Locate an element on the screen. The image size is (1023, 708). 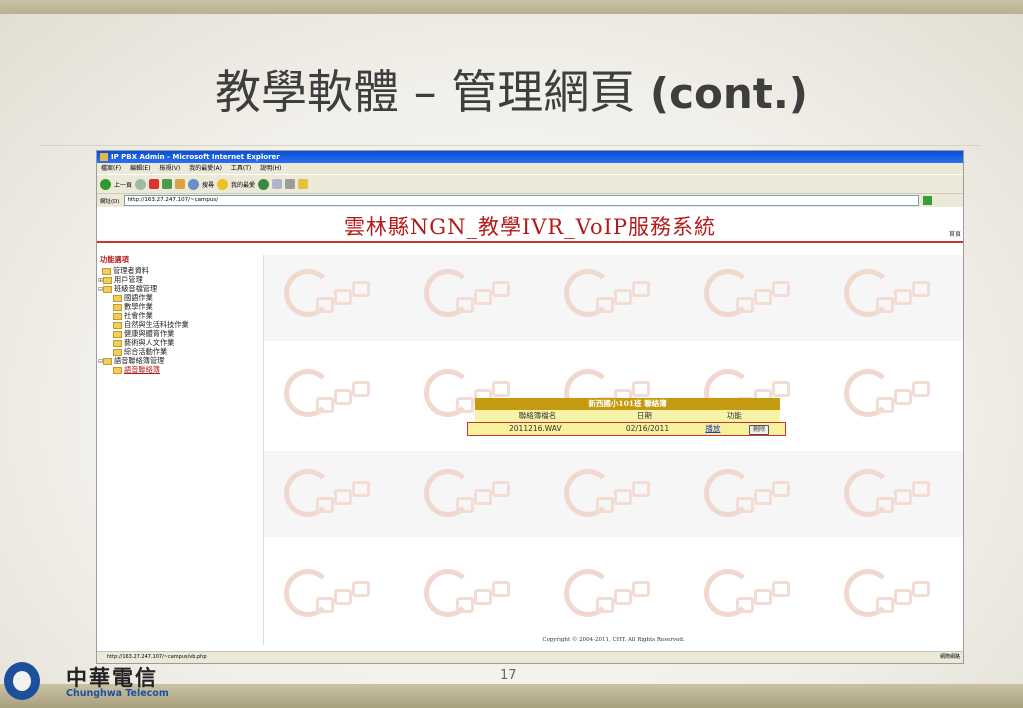
sidebar-item-activities: 綜合活動作業 is located at coordinates (180, 351).